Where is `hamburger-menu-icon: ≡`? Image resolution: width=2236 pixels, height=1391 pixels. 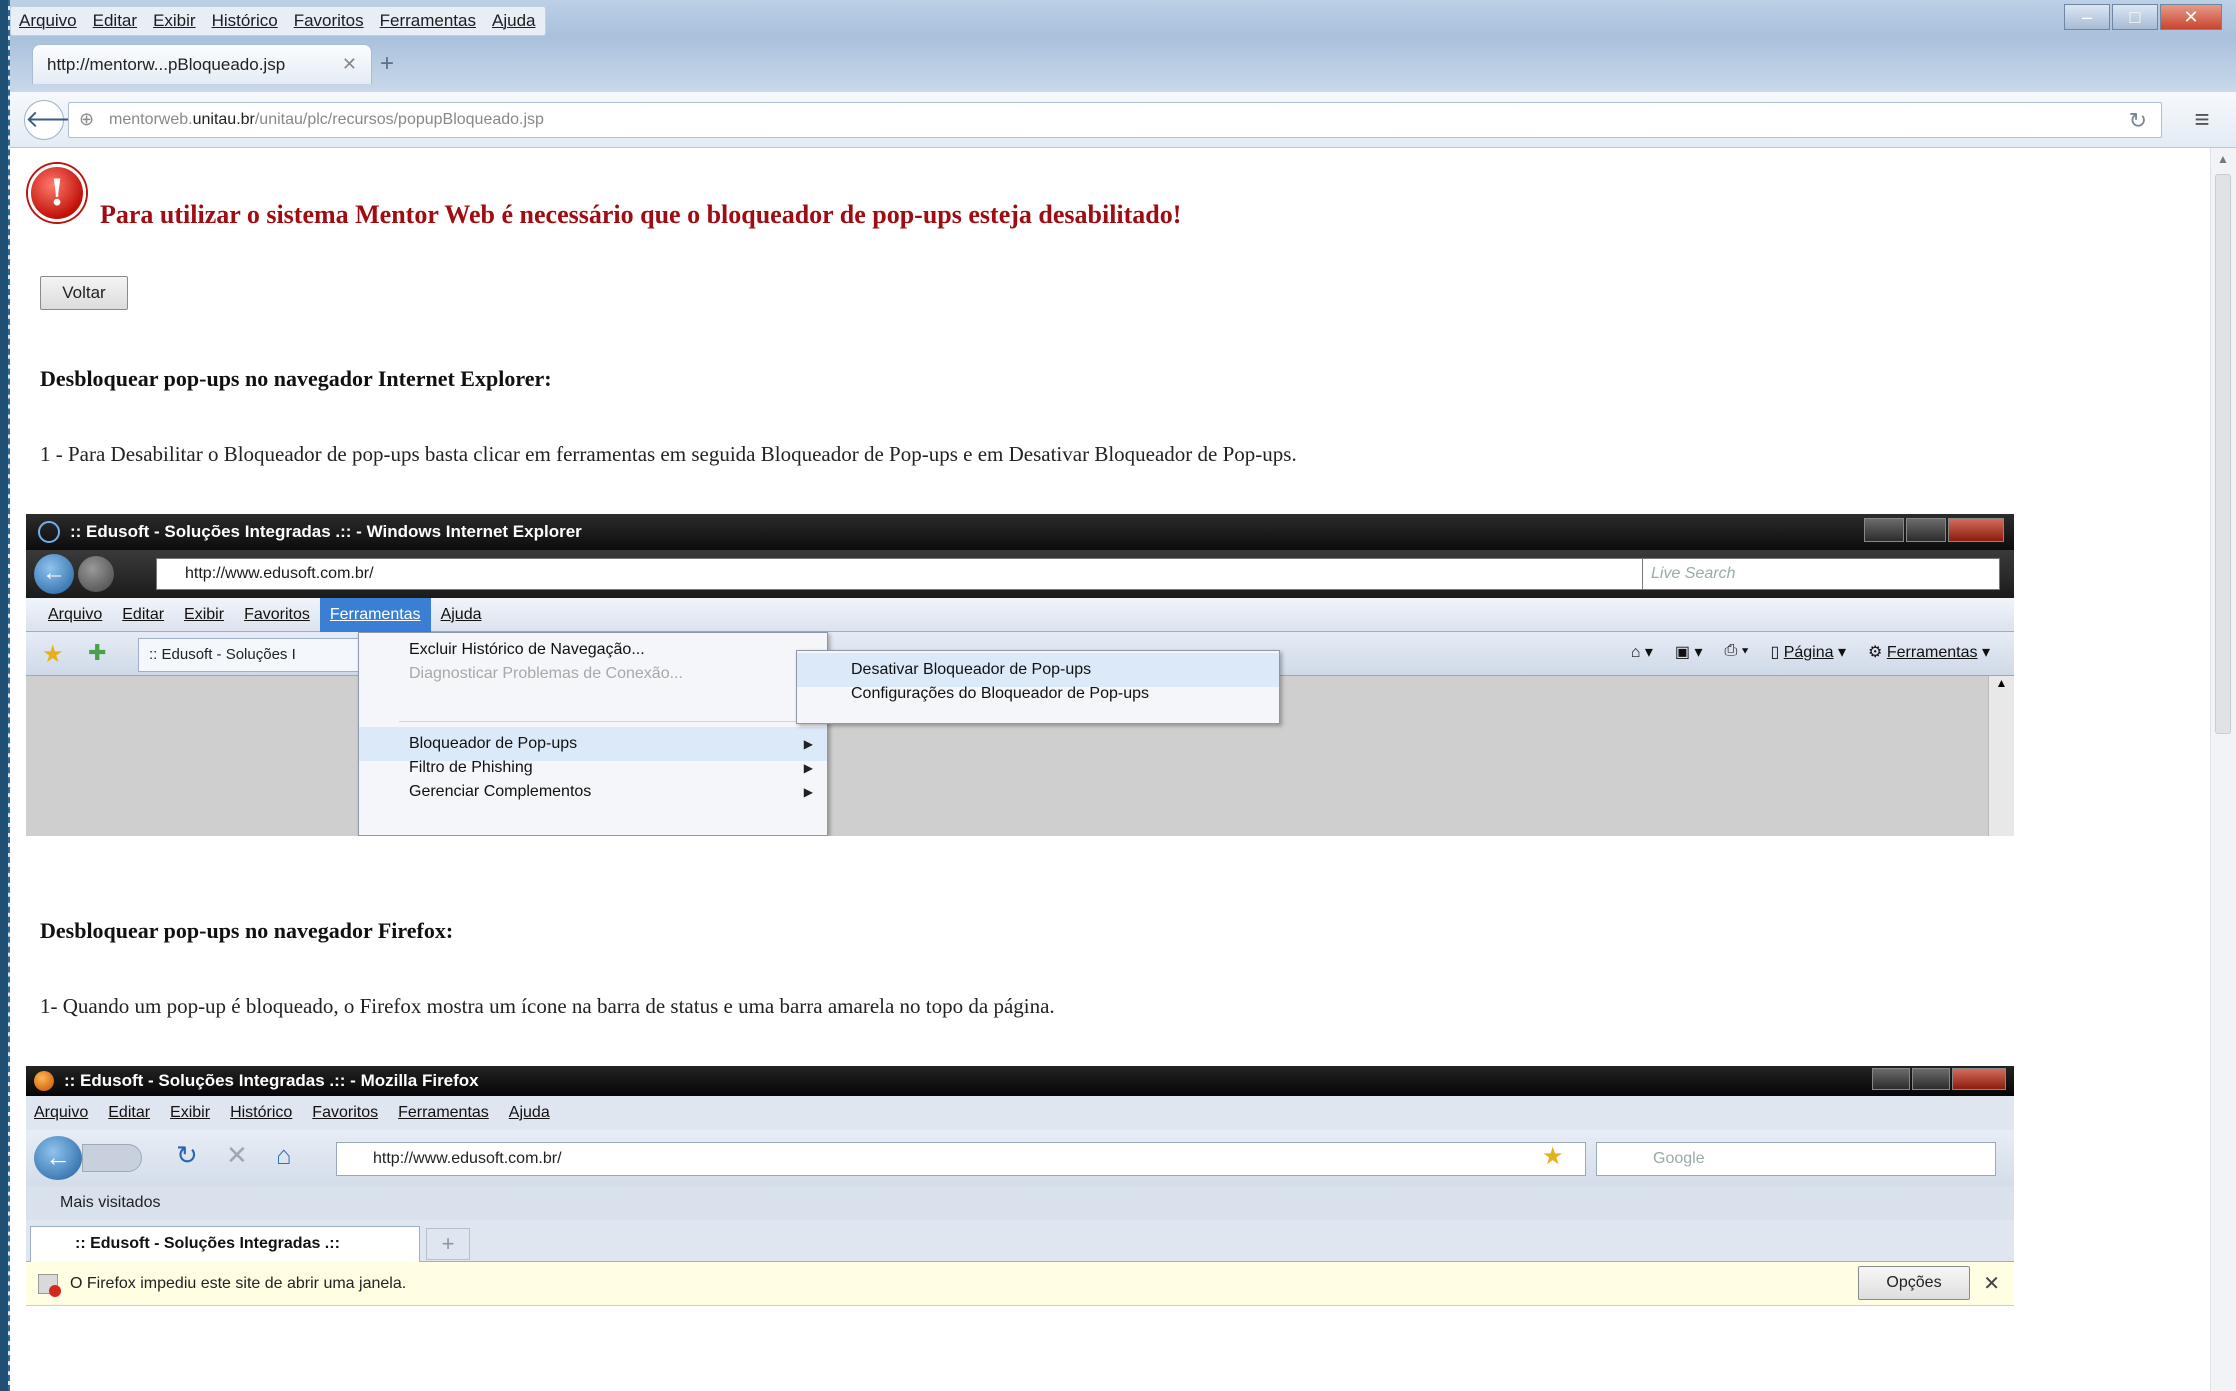 hamburger-menu-icon: ≡ is located at coordinates (2202, 120).